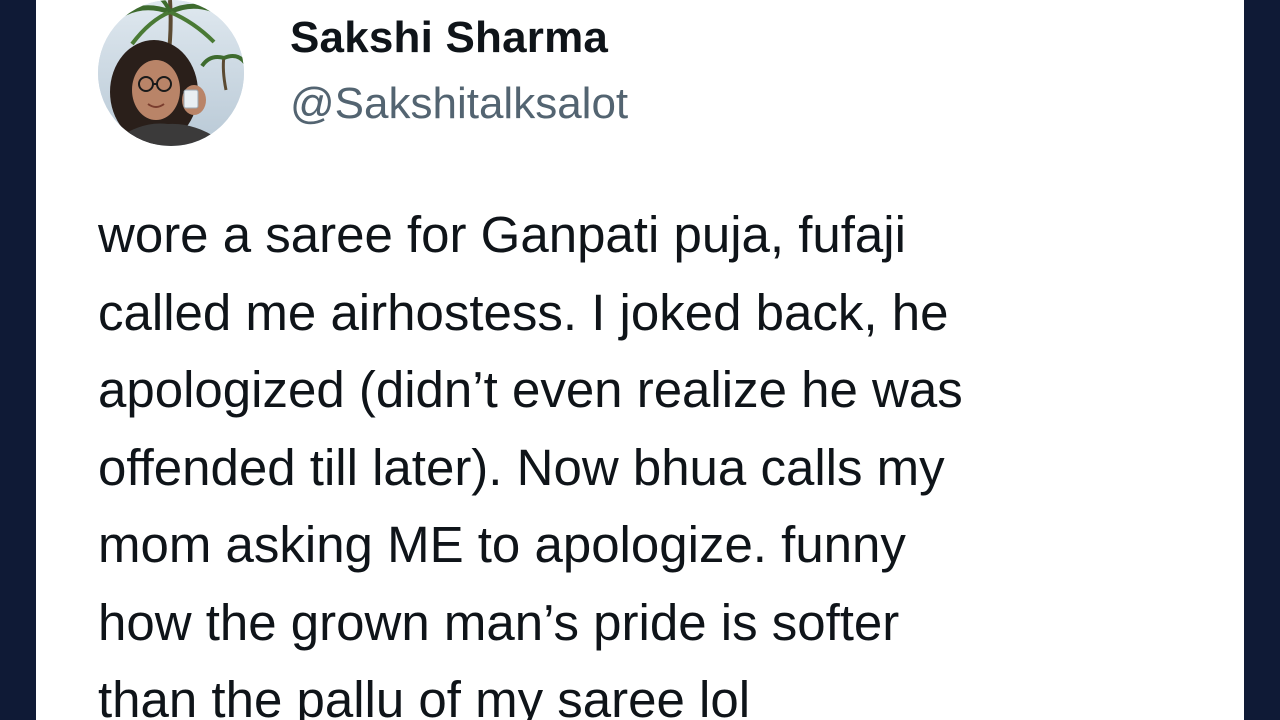 The image size is (1280, 720). I want to click on tweet-author: Sakshi Sharma @Sakshitalksalot, so click(459, 71).